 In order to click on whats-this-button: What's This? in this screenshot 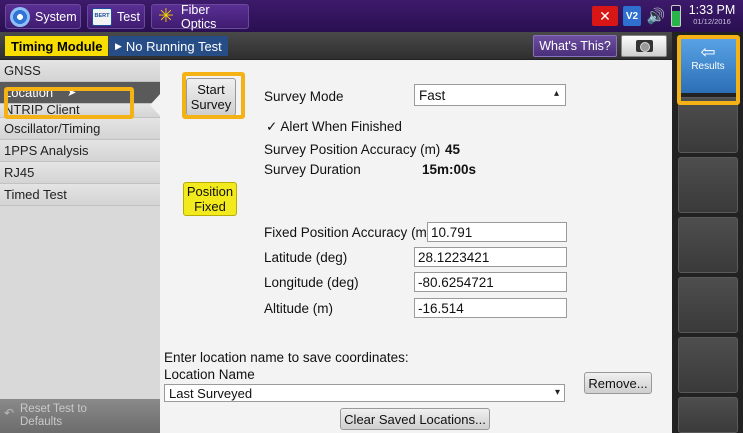, I will do `click(575, 46)`.